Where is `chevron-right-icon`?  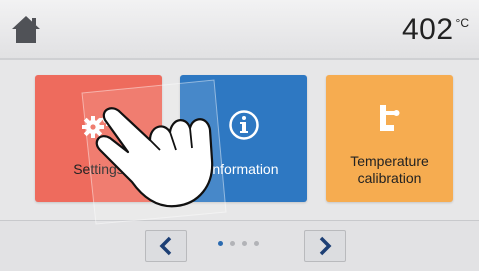 chevron-right-icon is located at coordinates (325, 246).